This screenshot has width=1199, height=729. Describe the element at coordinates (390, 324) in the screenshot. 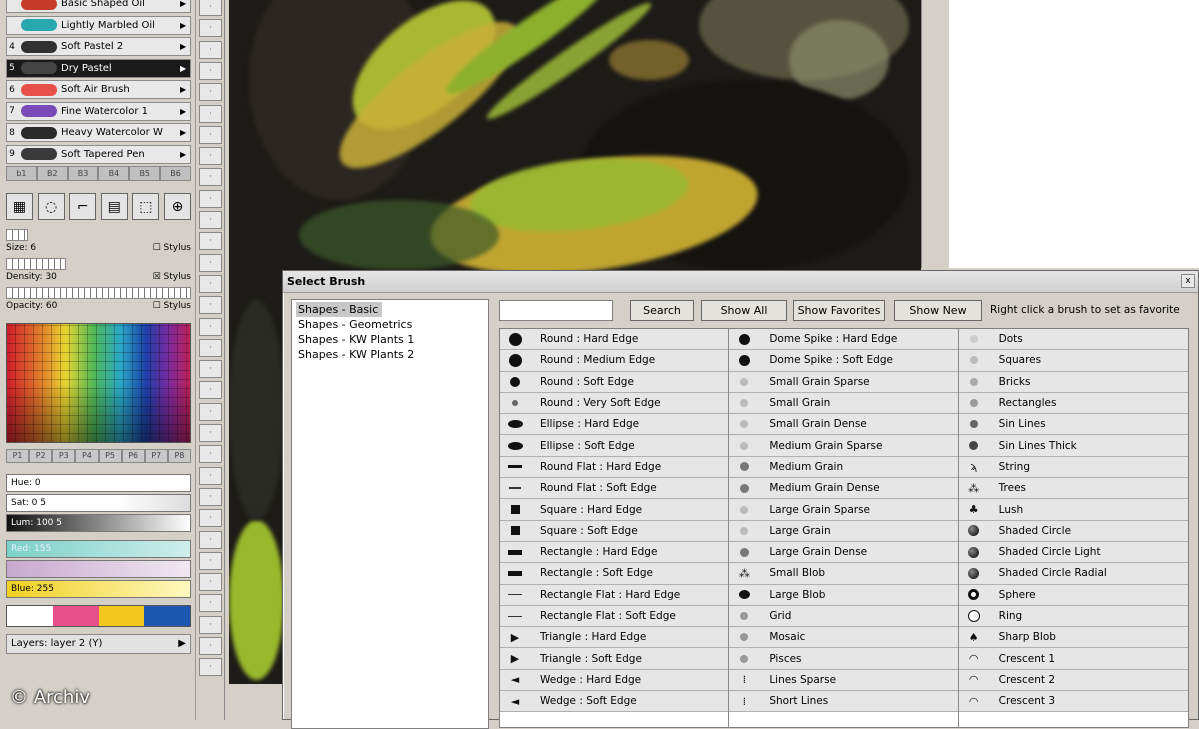

I see `category-item: Shapes - Geometrics` at that location.